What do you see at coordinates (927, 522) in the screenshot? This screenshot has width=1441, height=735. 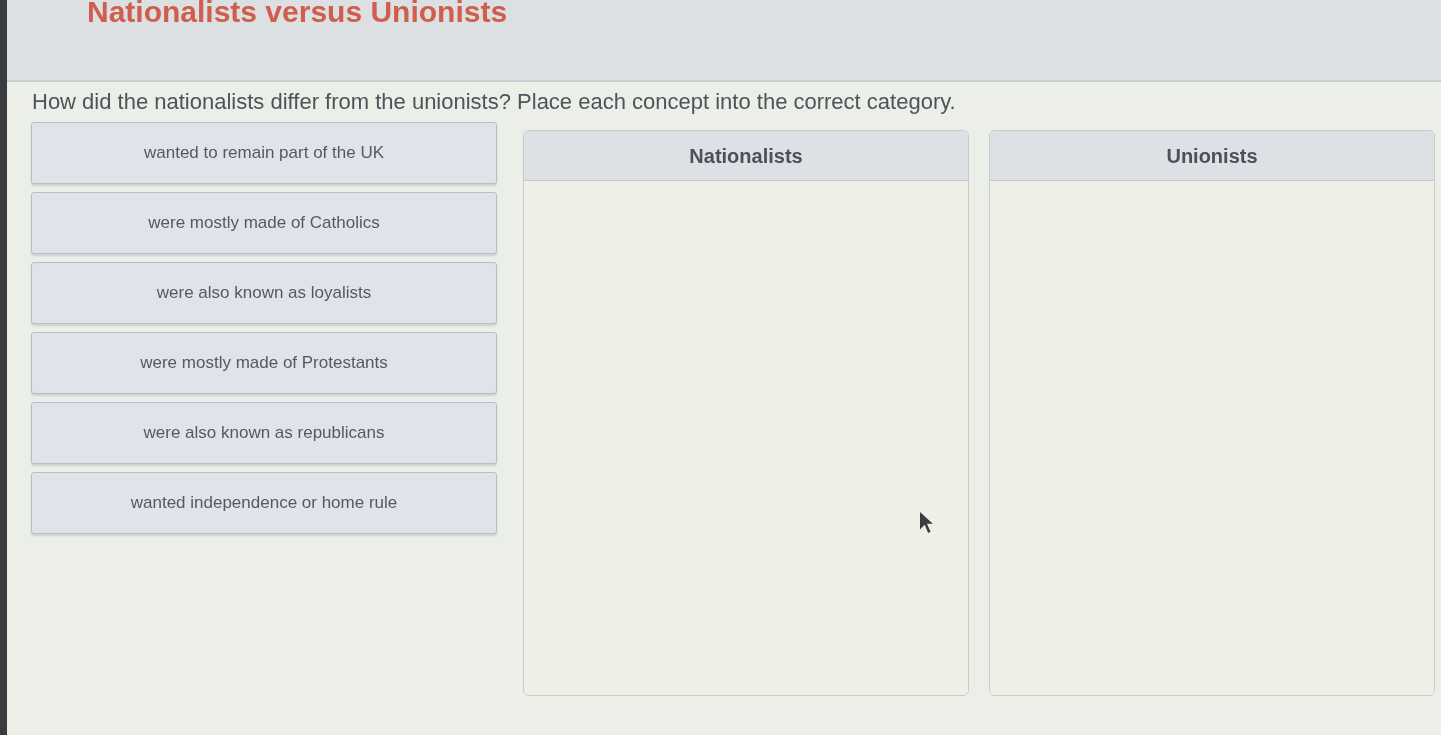 I see `mouse-cursor-icon` at bounding box center [927, 522].